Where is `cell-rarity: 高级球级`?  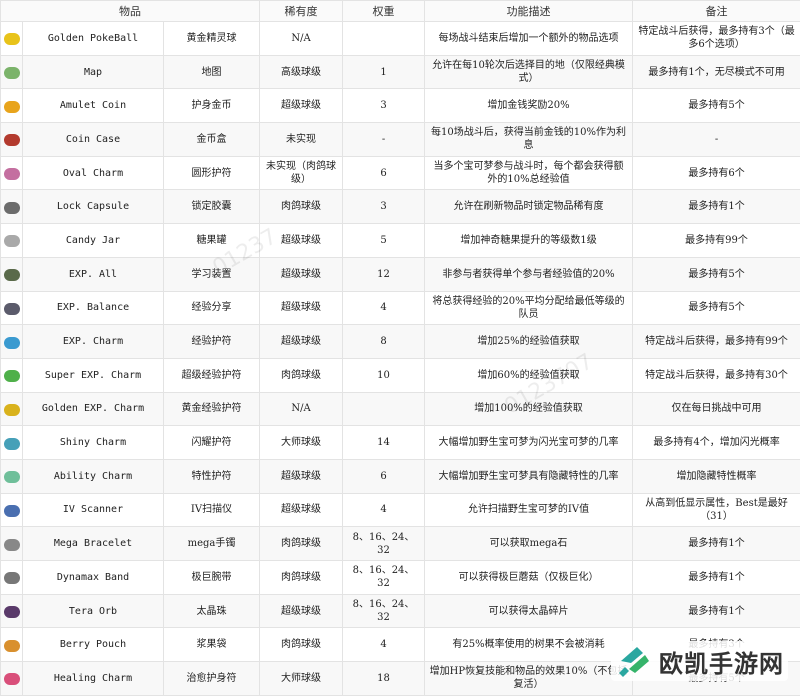 cell-rarity: 高级球级 is located at coordinates (301, 72).